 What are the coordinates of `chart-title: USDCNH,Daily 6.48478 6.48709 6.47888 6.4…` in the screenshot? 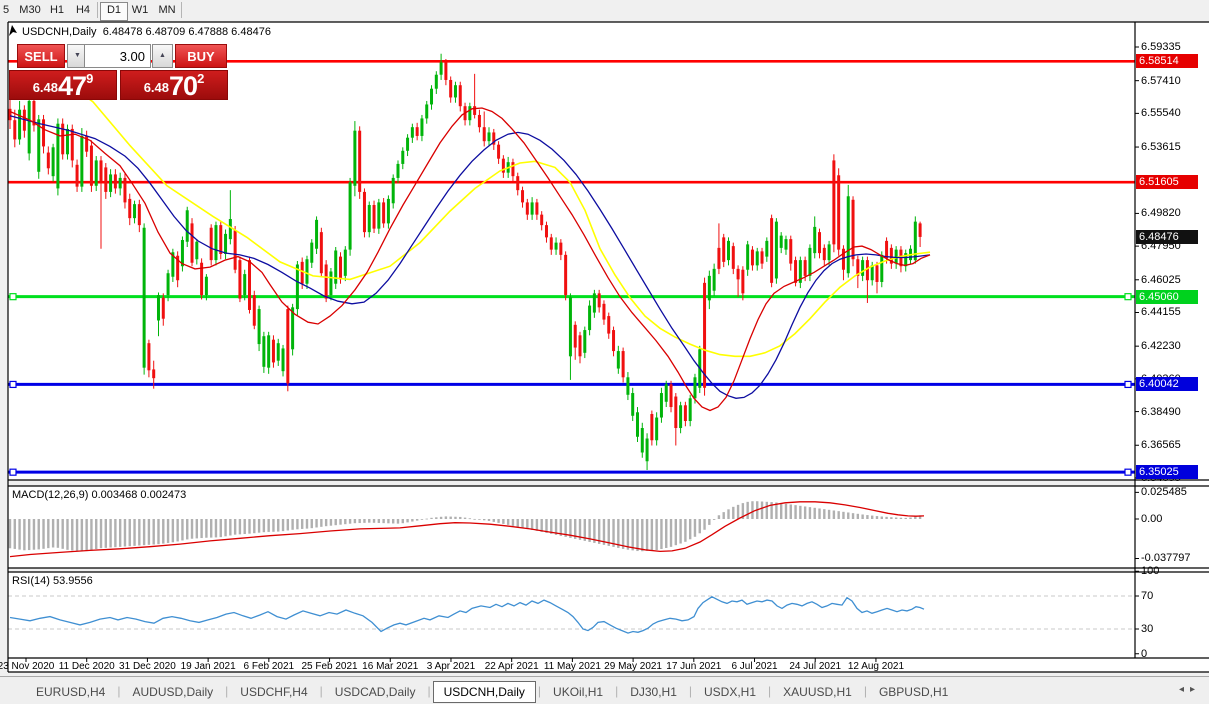 It's located at (146, 32).